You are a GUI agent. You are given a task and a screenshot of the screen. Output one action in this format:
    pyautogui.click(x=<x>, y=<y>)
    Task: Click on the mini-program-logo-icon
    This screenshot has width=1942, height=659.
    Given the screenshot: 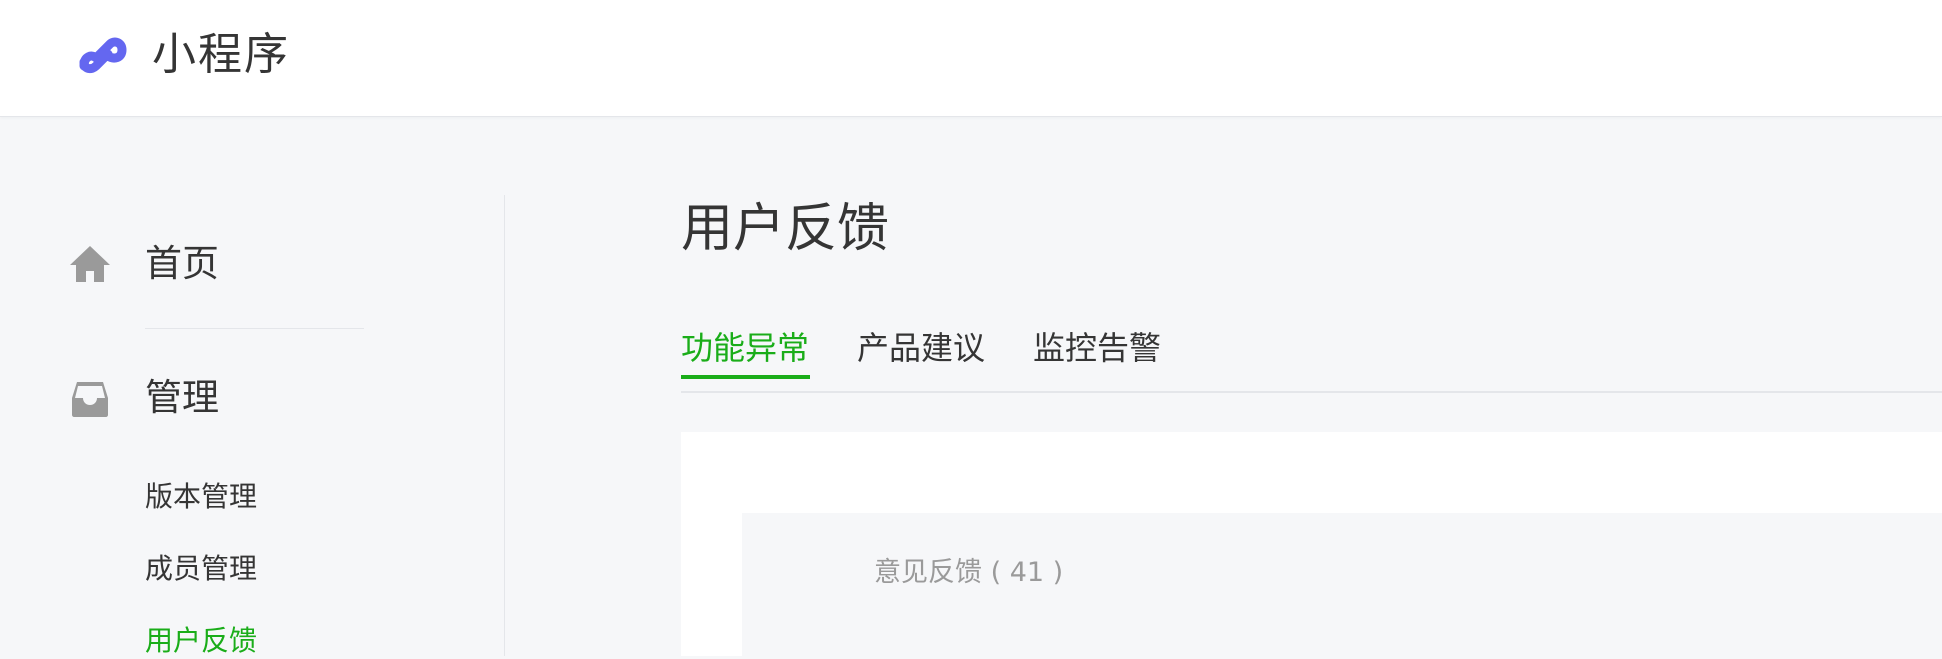 What is the action you would take?
    pyautogui.click(x=103, y=55)
    